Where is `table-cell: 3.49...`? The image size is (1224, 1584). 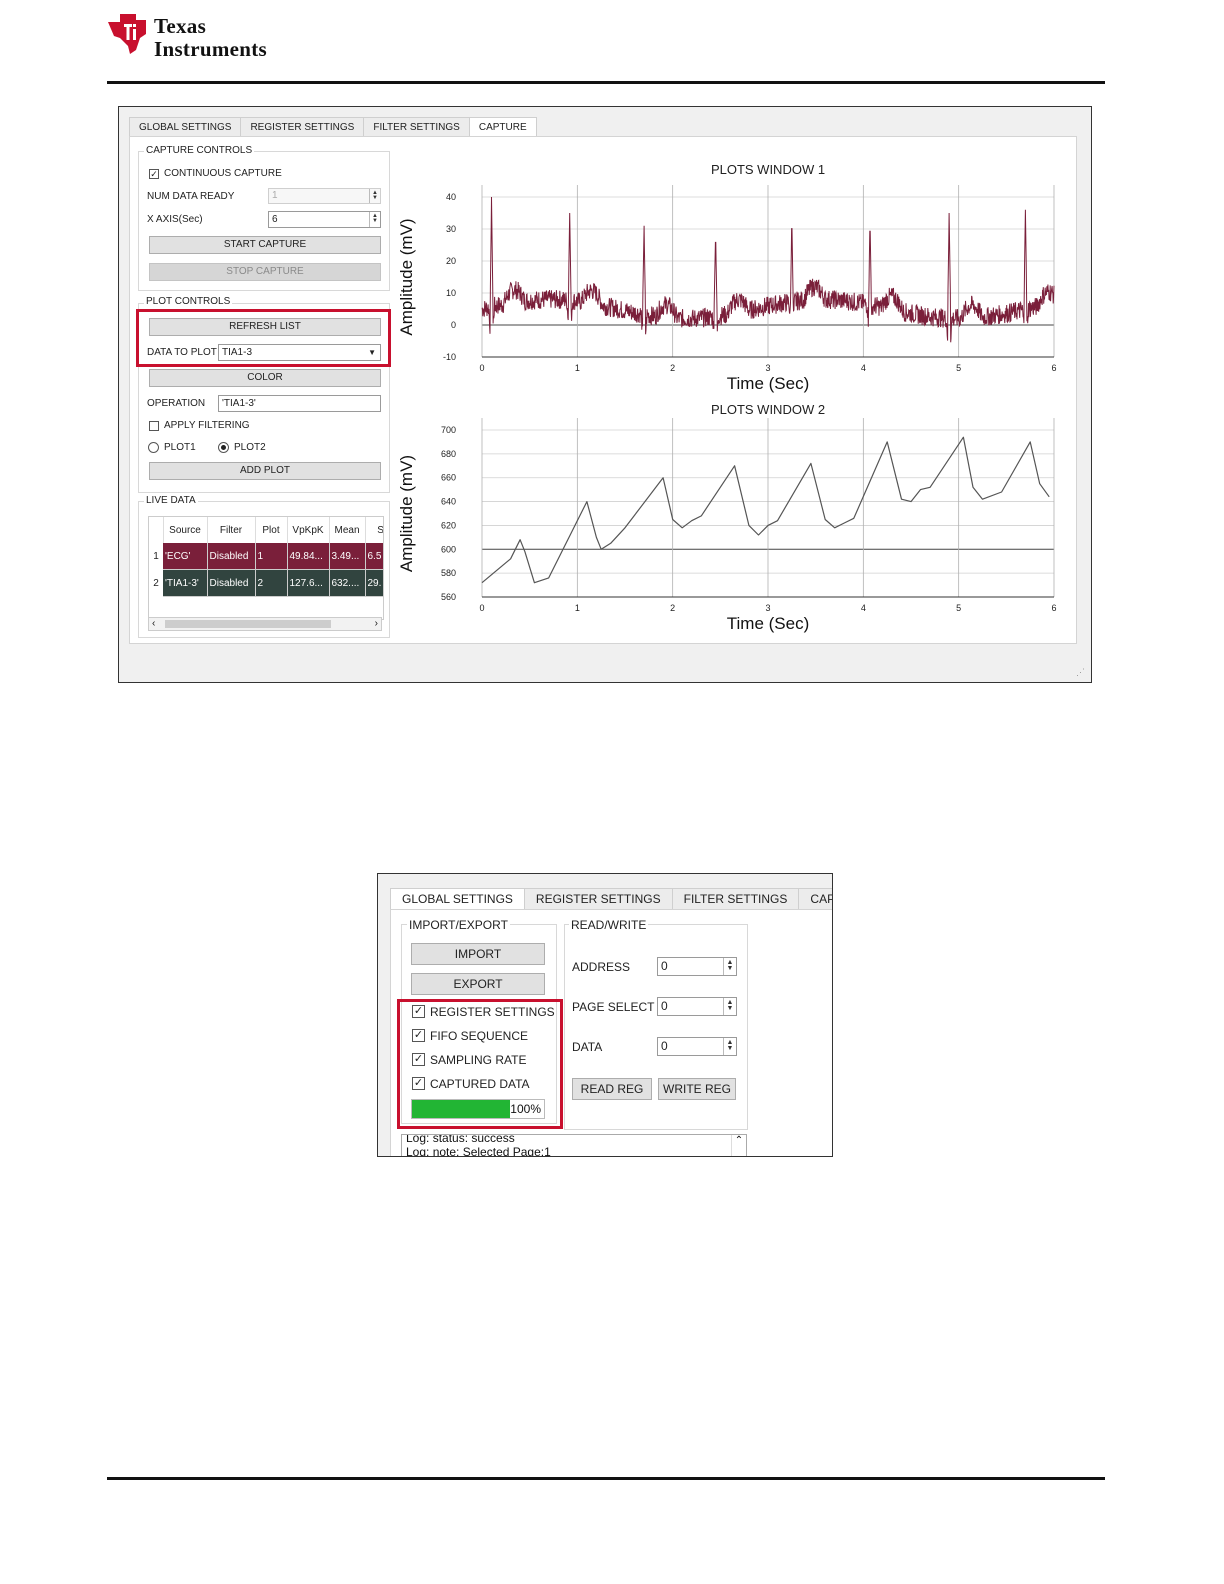 table-cell: 3.49... is located at coordinates (347, 556).